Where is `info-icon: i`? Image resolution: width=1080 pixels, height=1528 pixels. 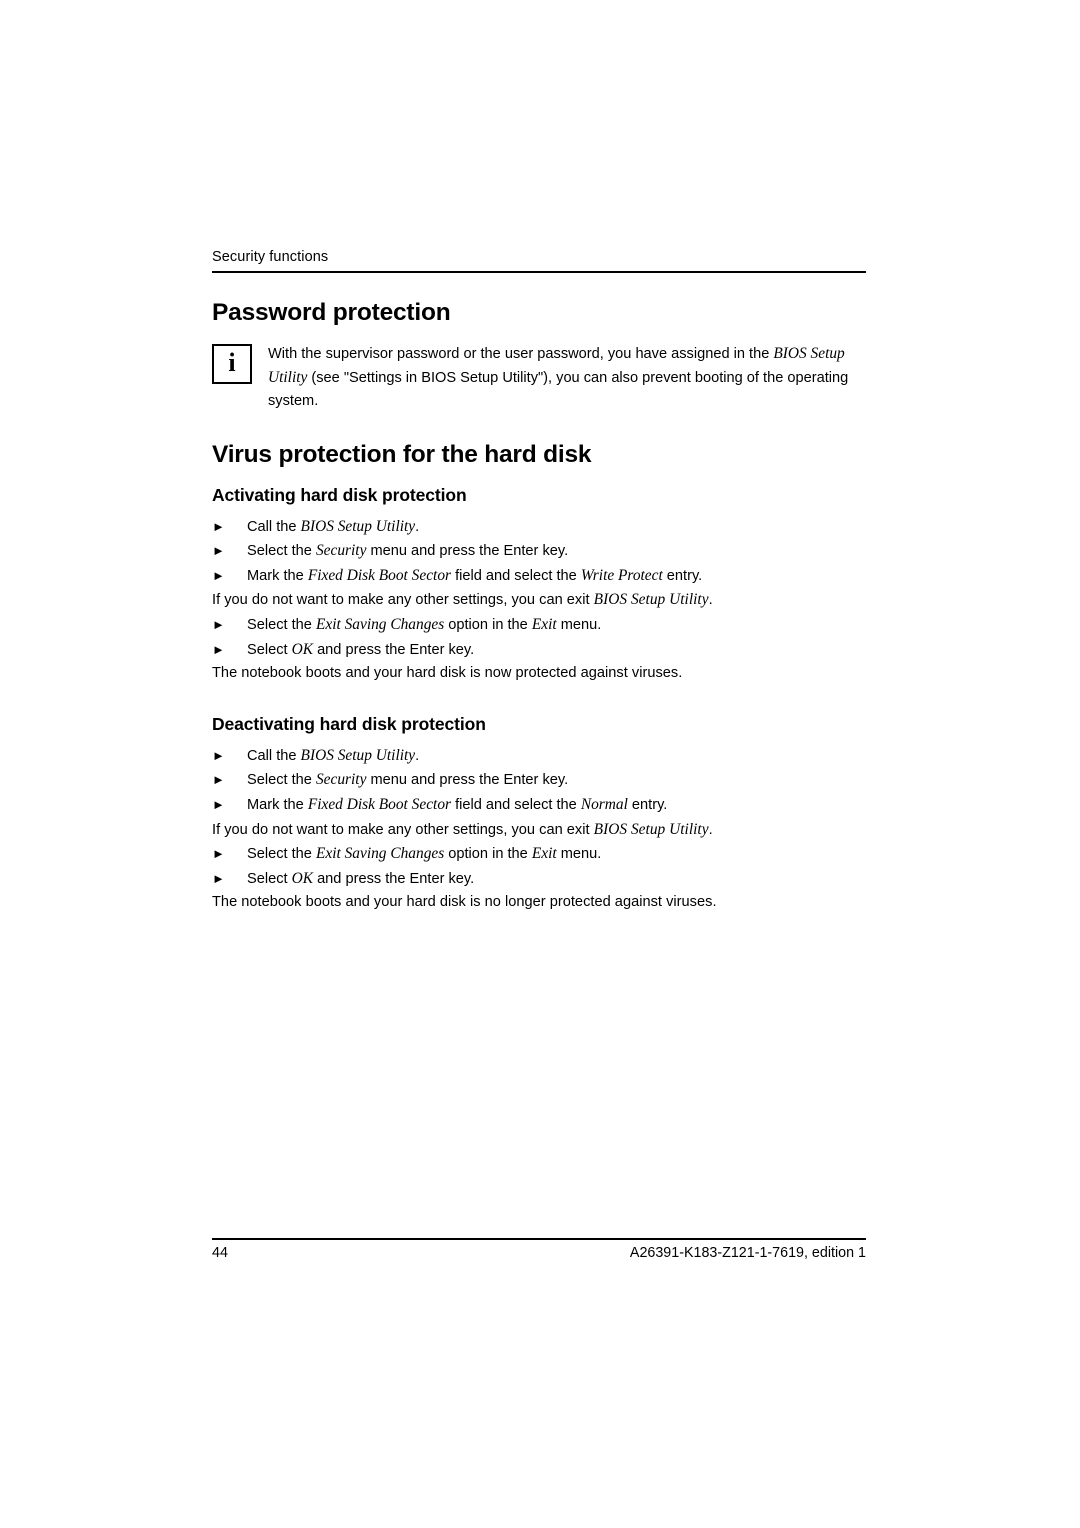
info-icon: i is located at coordinates (232, 364).